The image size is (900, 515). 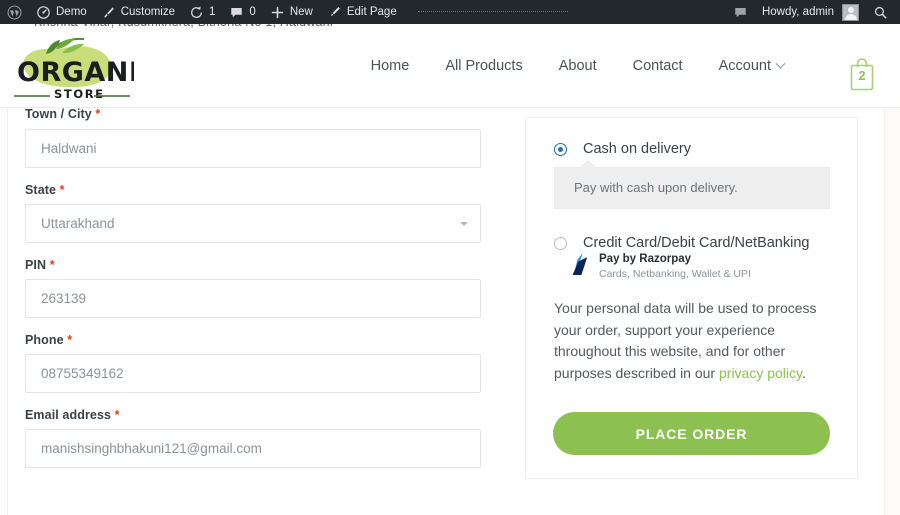 I want to click on adminbar-item-updates: 1, so click(x=202, y=12).